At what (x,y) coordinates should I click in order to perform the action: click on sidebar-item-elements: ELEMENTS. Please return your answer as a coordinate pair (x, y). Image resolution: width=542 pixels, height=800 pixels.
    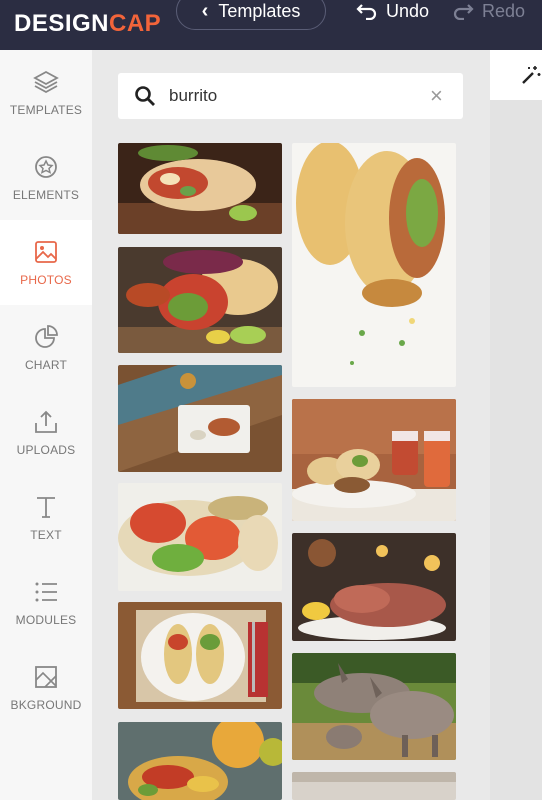
    Looking at the image, I should click on (46, 177).